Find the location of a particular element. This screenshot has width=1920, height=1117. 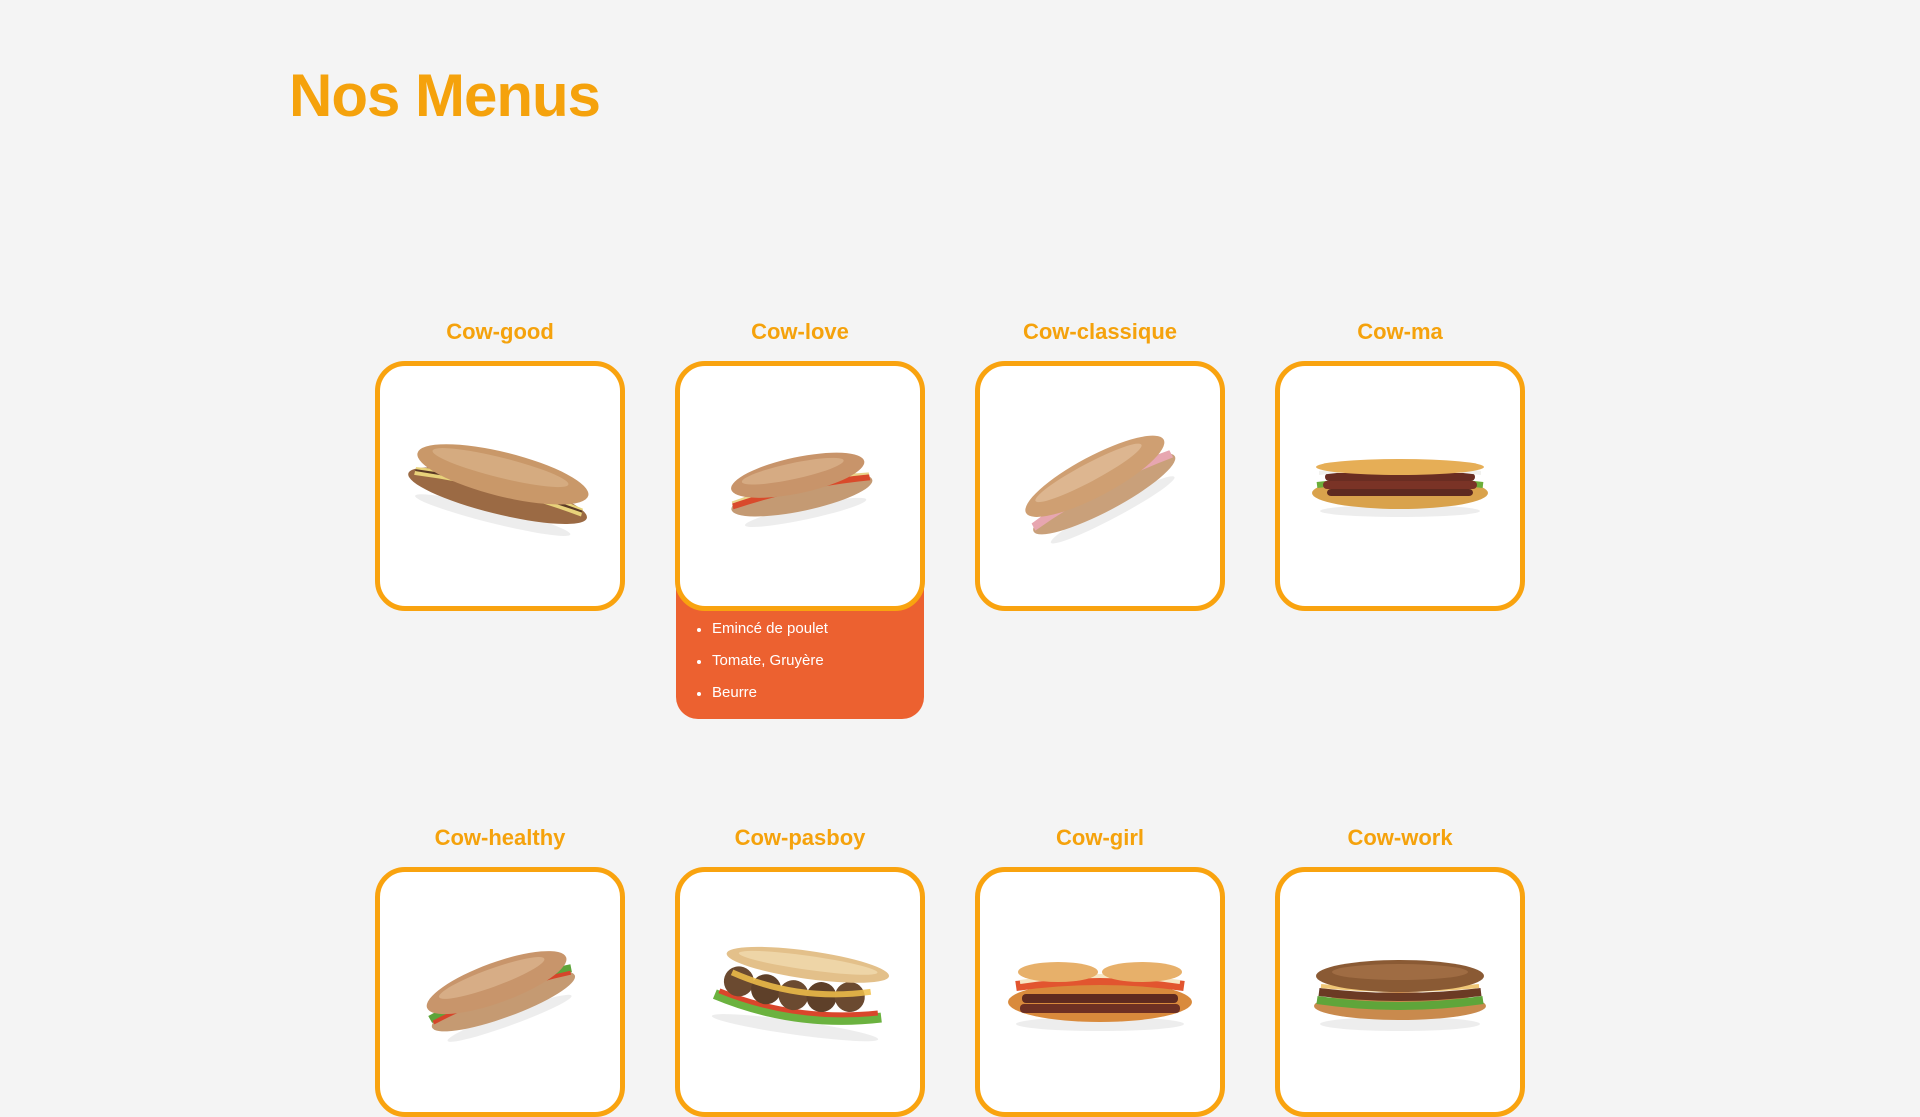

menu-name: Cow-ma is located at coordinates (1400, 331).